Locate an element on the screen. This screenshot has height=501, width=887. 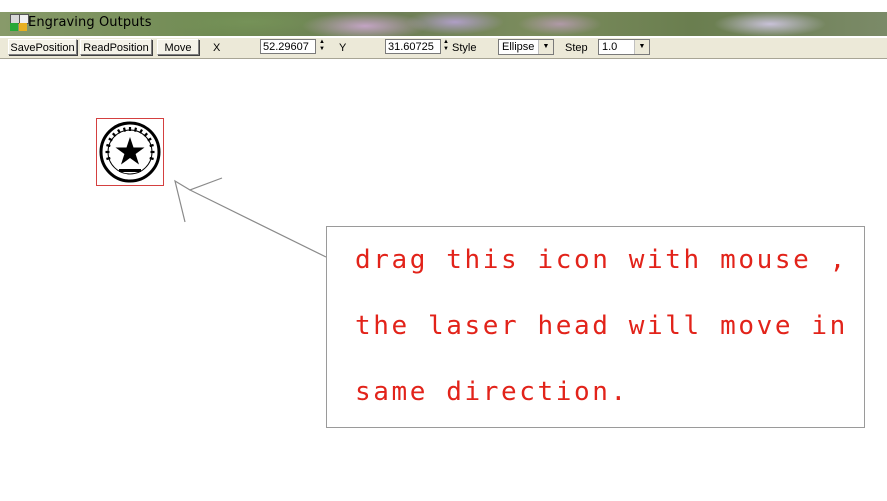
callout-line: drag this icon with mouse , is located at coordinates (601, 260).